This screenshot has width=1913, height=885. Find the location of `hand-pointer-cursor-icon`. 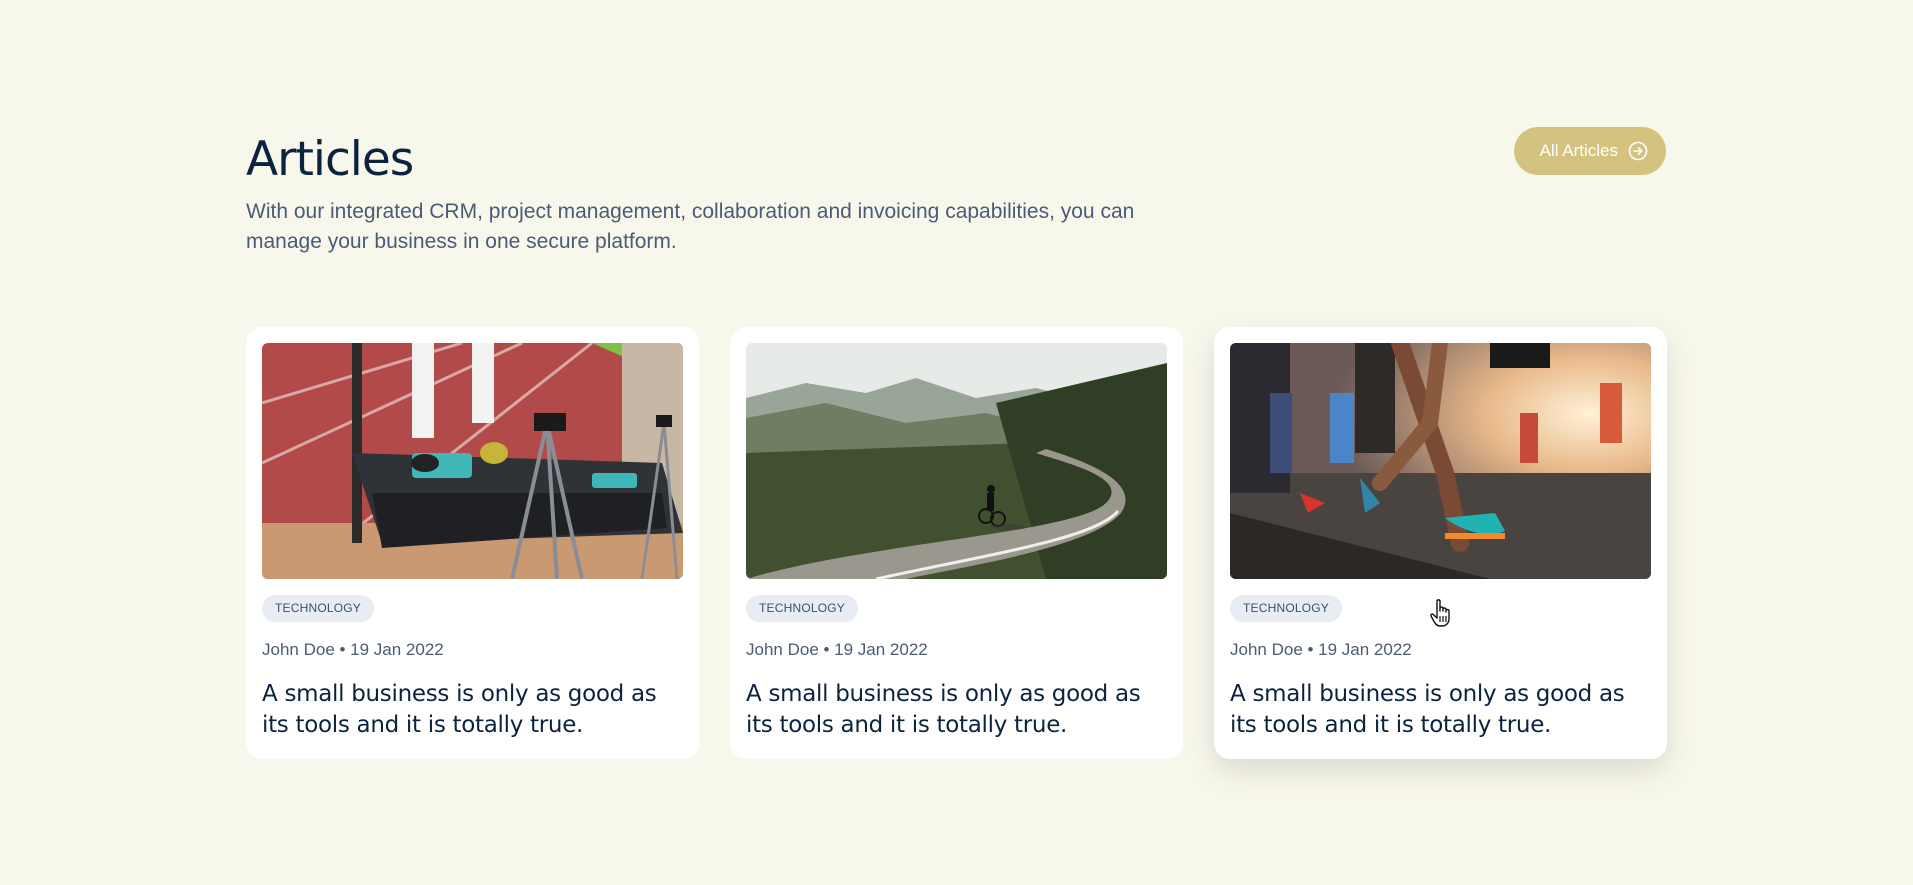

hand-pointer-cursor-icon is located at coordinates (1441, 613).